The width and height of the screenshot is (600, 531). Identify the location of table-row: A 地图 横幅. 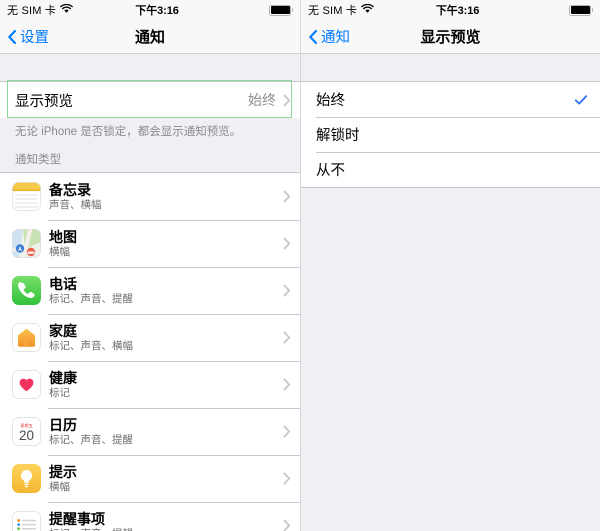
(150, 243).